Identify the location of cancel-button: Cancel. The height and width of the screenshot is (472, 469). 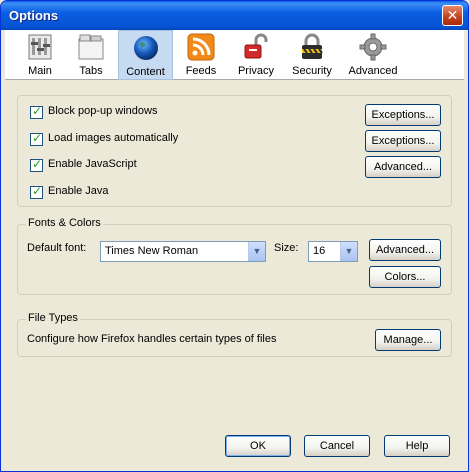
(337, 446).